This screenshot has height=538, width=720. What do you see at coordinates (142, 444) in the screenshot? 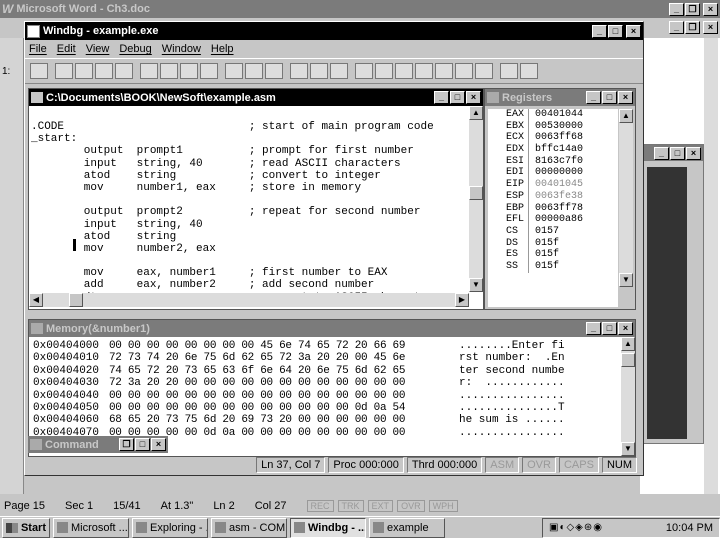
I see `command-maximize-button: □` at bounding box center [142, 444].